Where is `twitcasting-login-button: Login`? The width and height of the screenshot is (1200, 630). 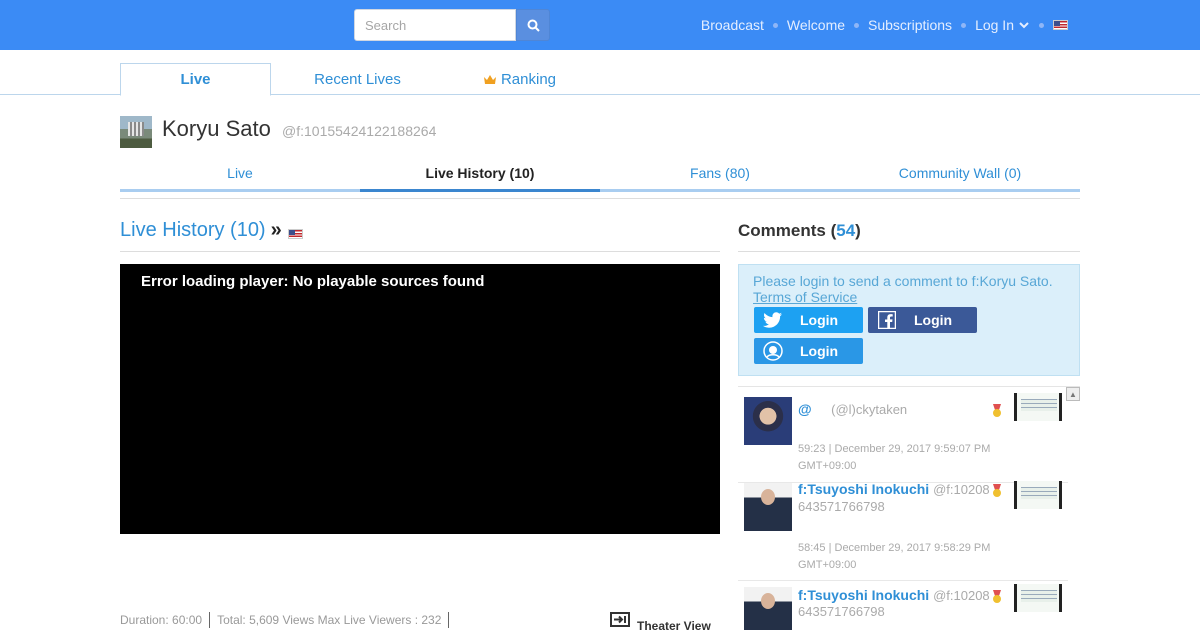
twitcasting-login-button: Login is located at coordinates (808, 351).